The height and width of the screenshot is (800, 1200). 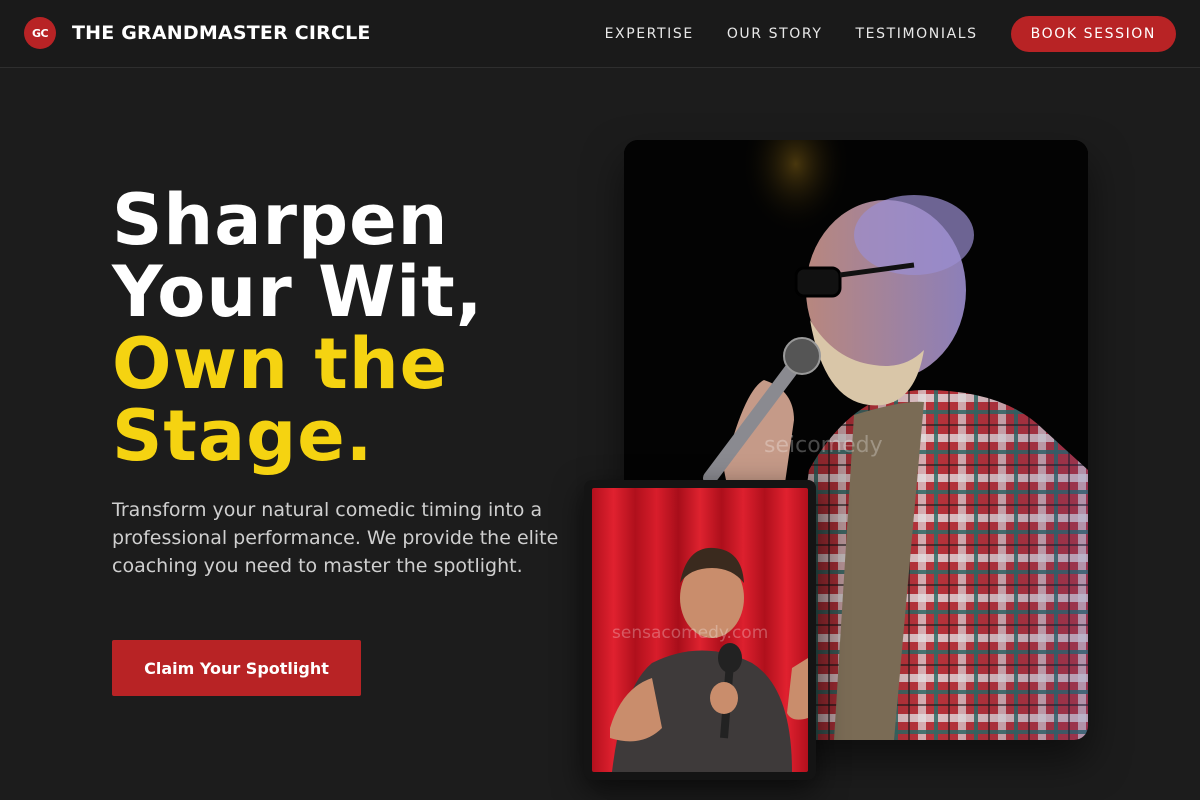 I want to click on hero-title: Sharpen Your Wit, Own the Stage., so click(x=297, y=328).